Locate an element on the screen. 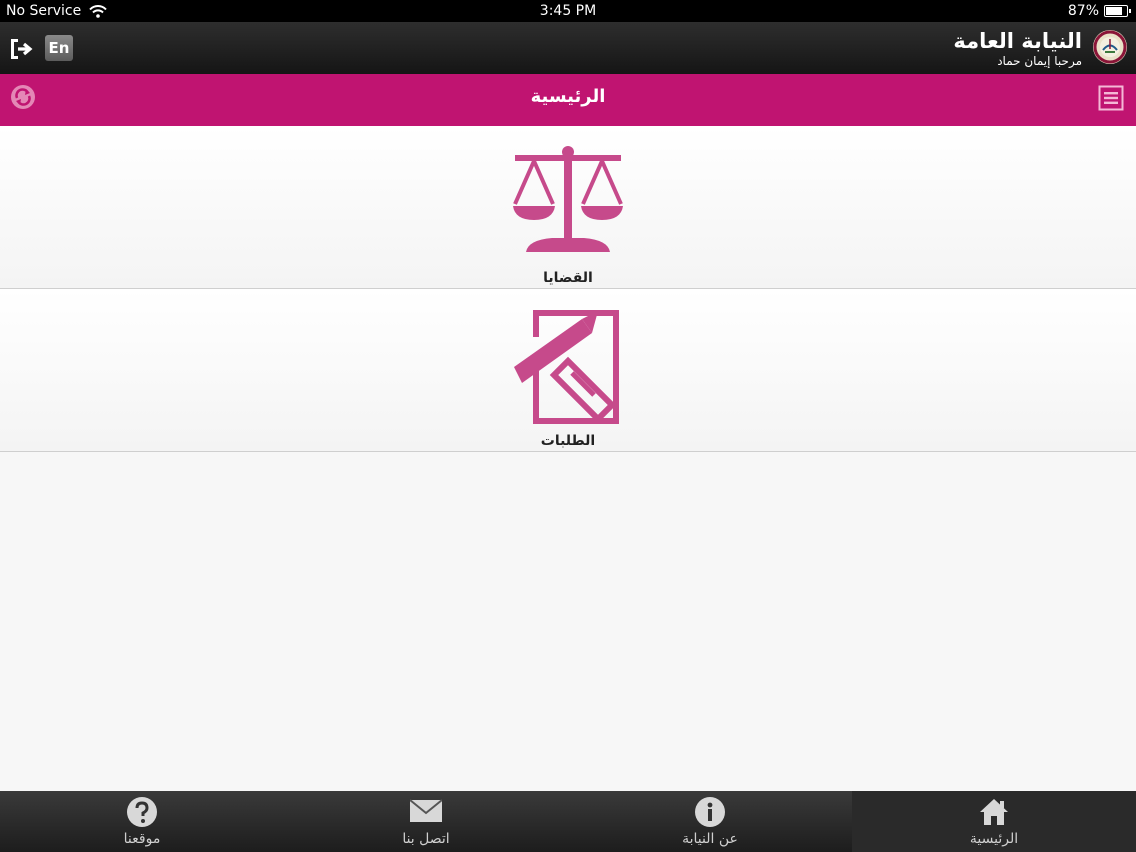 The image size is (1136, 852). document-pen-icon is located at coordinates (566, 367).